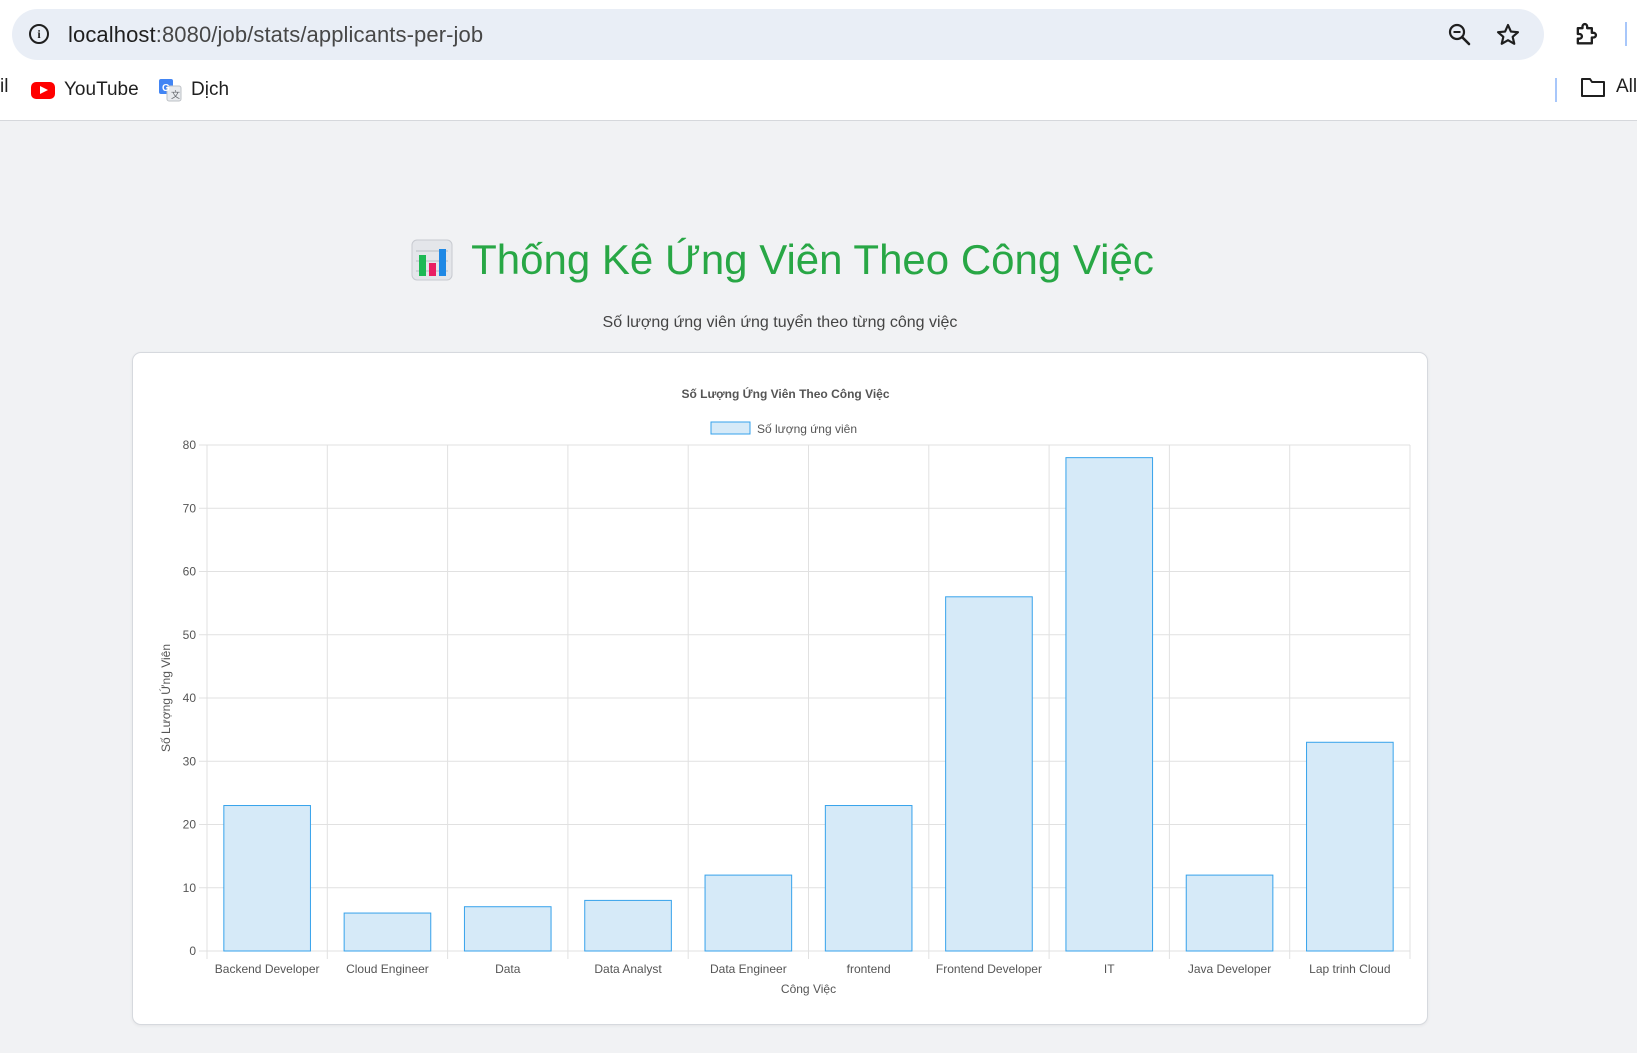  Describe the element at coordinates (1229, 969) in the screenshot. I see `x-tick-label: Java Developer` at that location.